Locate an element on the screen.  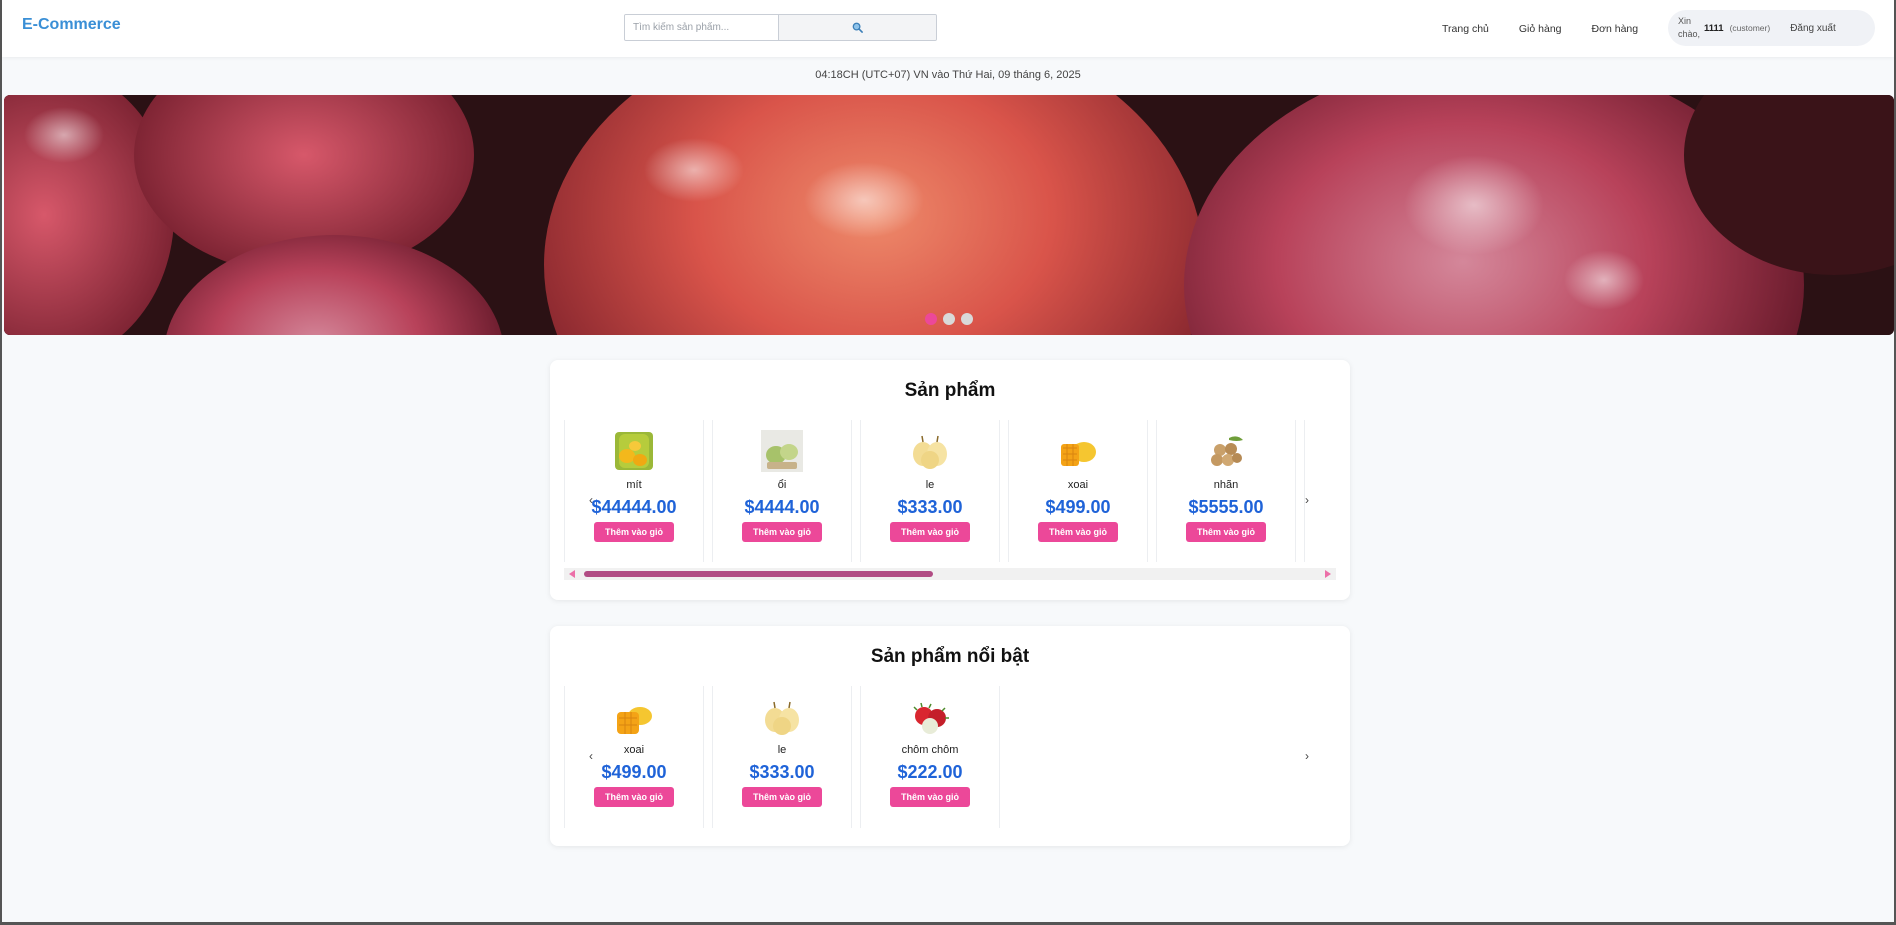
banner-dots is located at coordinates (949, 319).